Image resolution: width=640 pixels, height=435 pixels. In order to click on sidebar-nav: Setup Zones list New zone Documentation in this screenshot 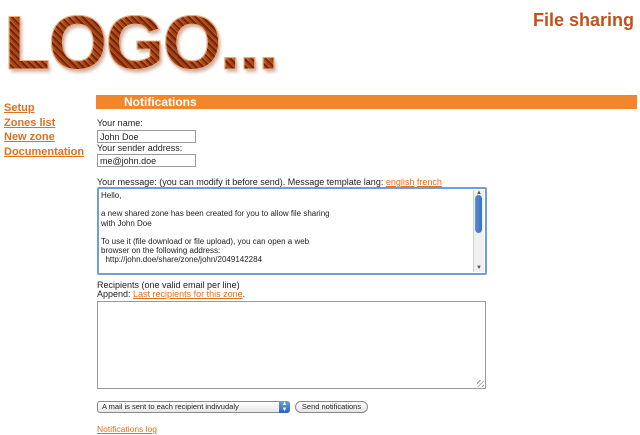, I will do `click(49, 130)`.